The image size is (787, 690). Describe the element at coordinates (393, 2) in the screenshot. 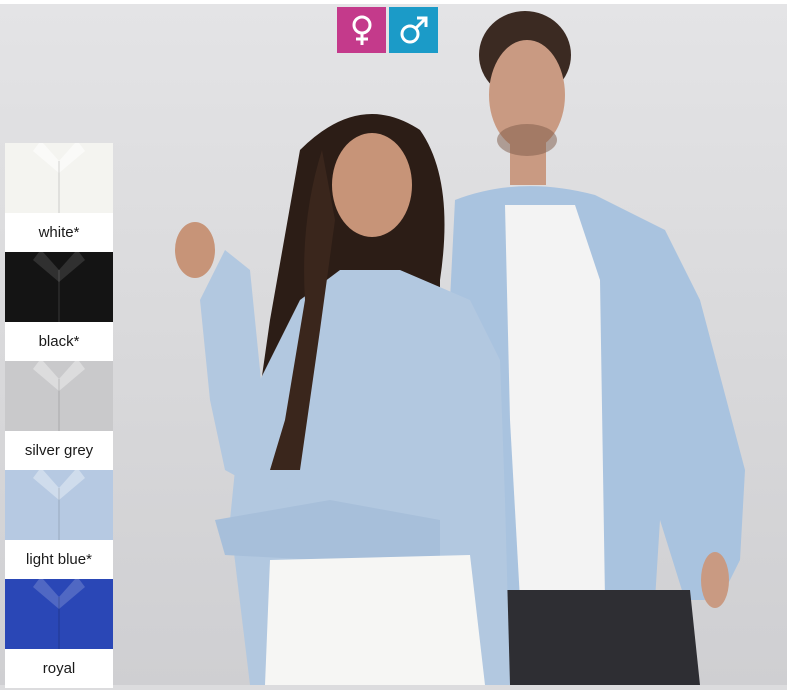

I see `top-strip` at that location.